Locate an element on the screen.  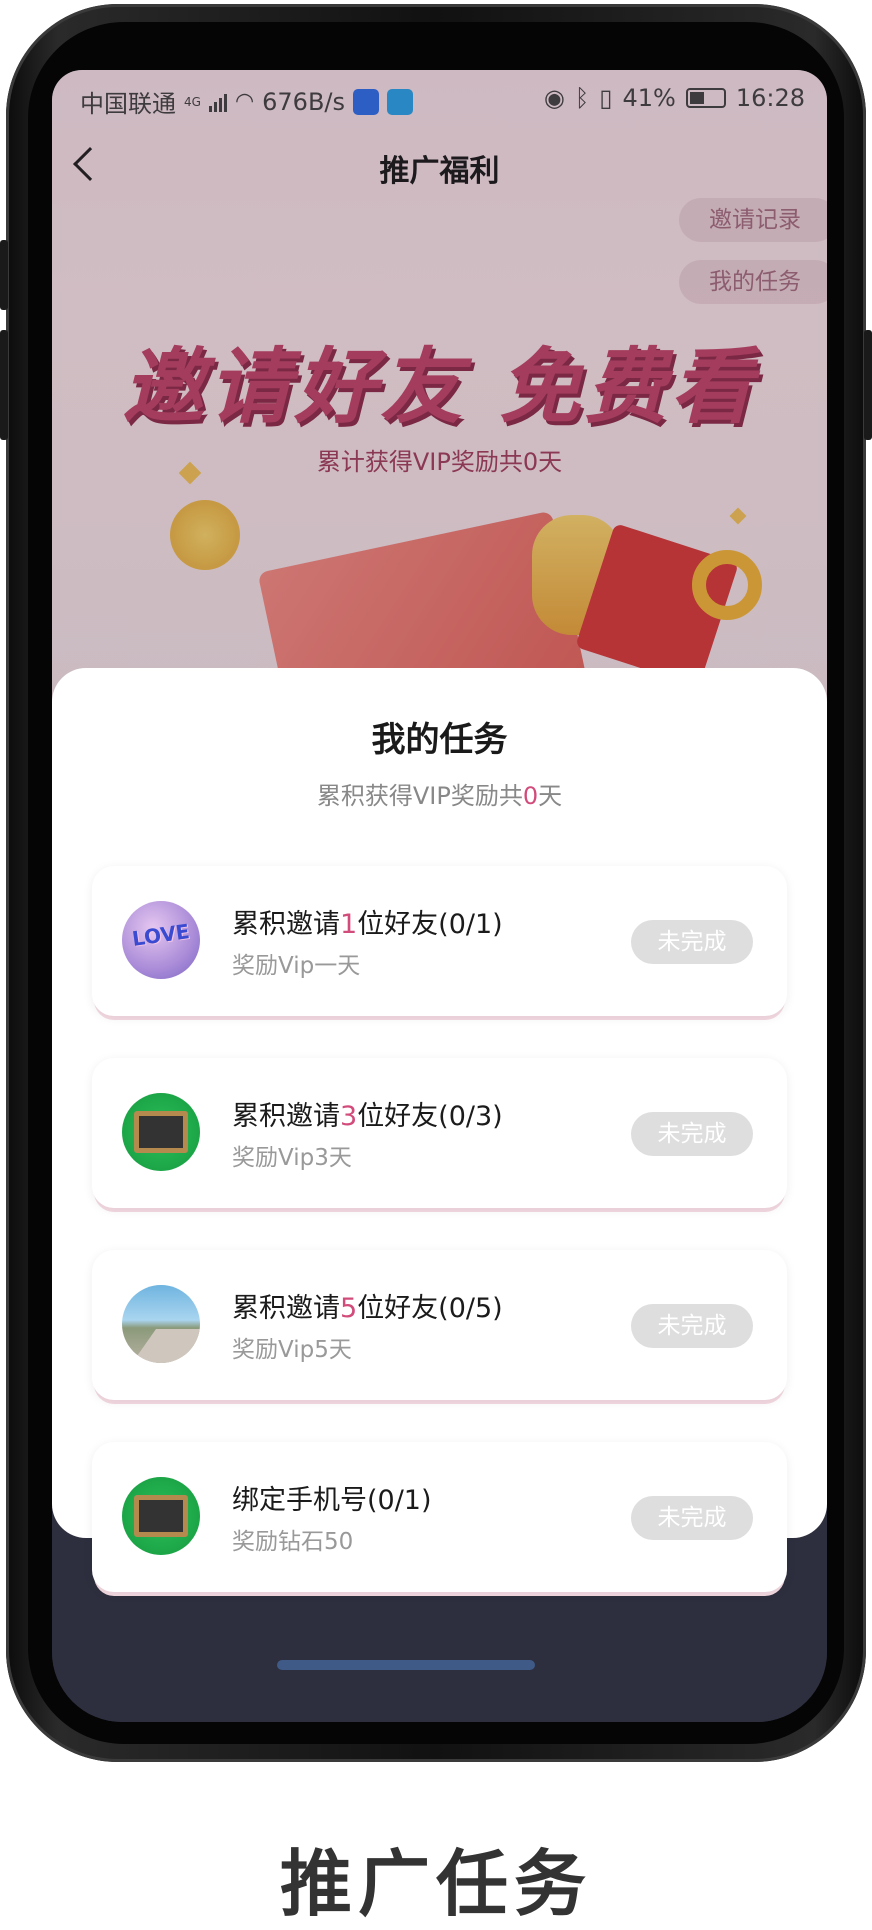
task-title-suffix: 位好友(0/5) is located at coordinates (430, 1308).